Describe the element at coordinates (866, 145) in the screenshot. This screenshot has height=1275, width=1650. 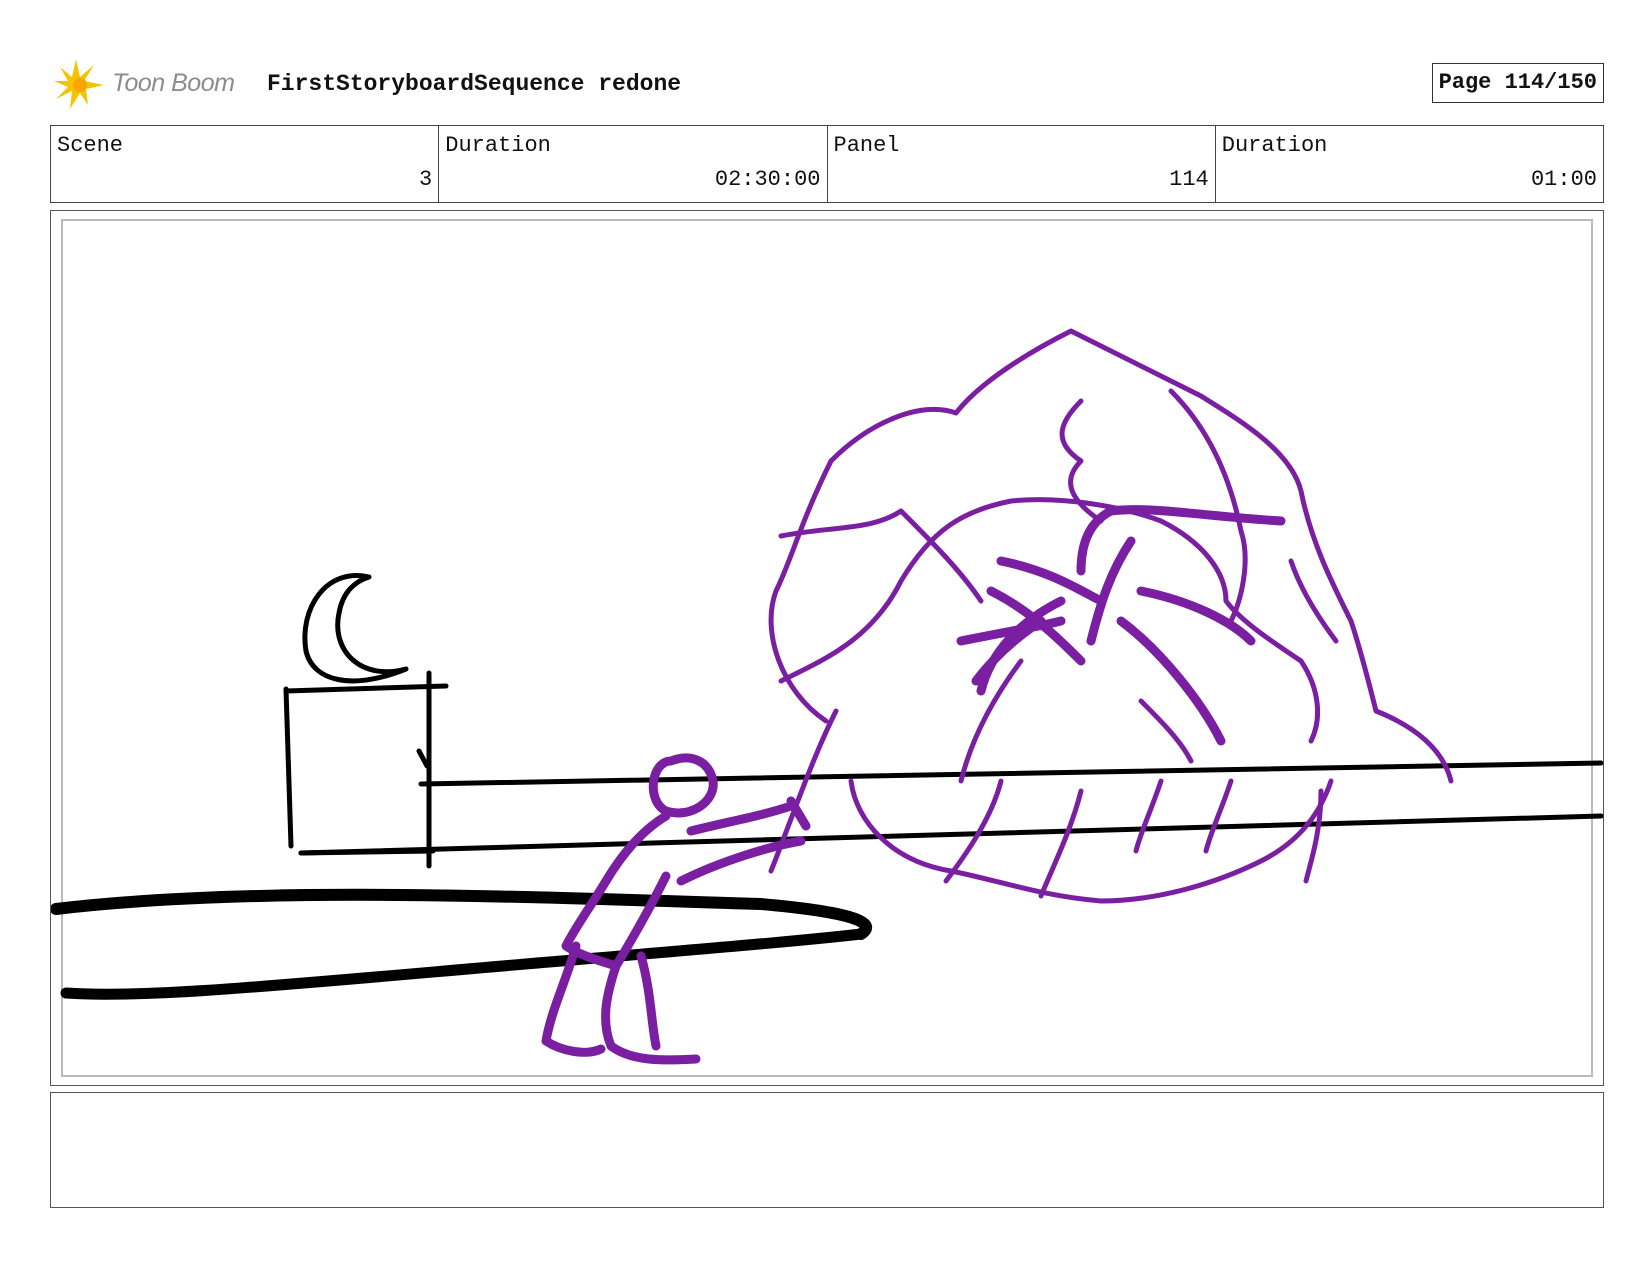
I see `panel-label: Panel` at that location.